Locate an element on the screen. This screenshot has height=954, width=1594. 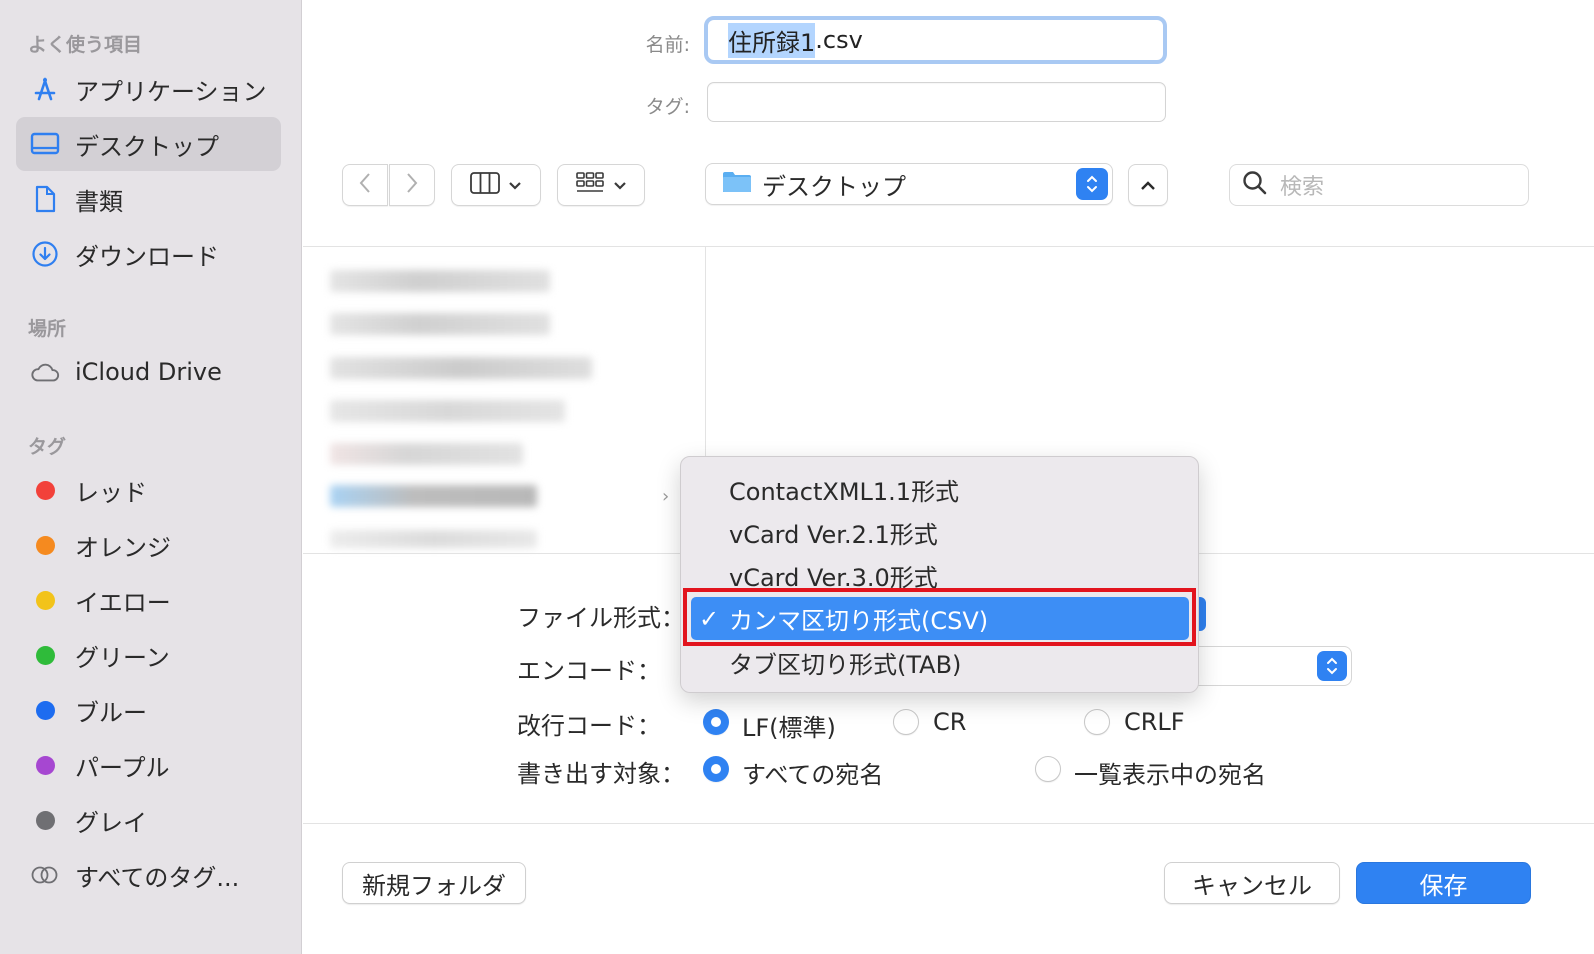
menu-item-tab: タブ区切り形式(TAB) is located at coordinates (940, 662).